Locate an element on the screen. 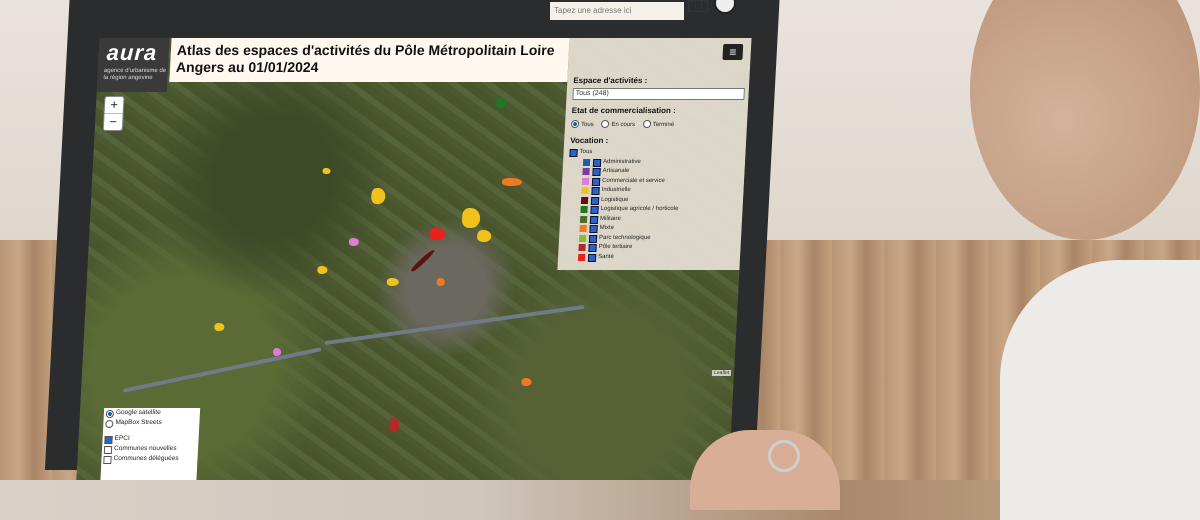  vocation-all-label: Tous is located at coordinates (586, 152).